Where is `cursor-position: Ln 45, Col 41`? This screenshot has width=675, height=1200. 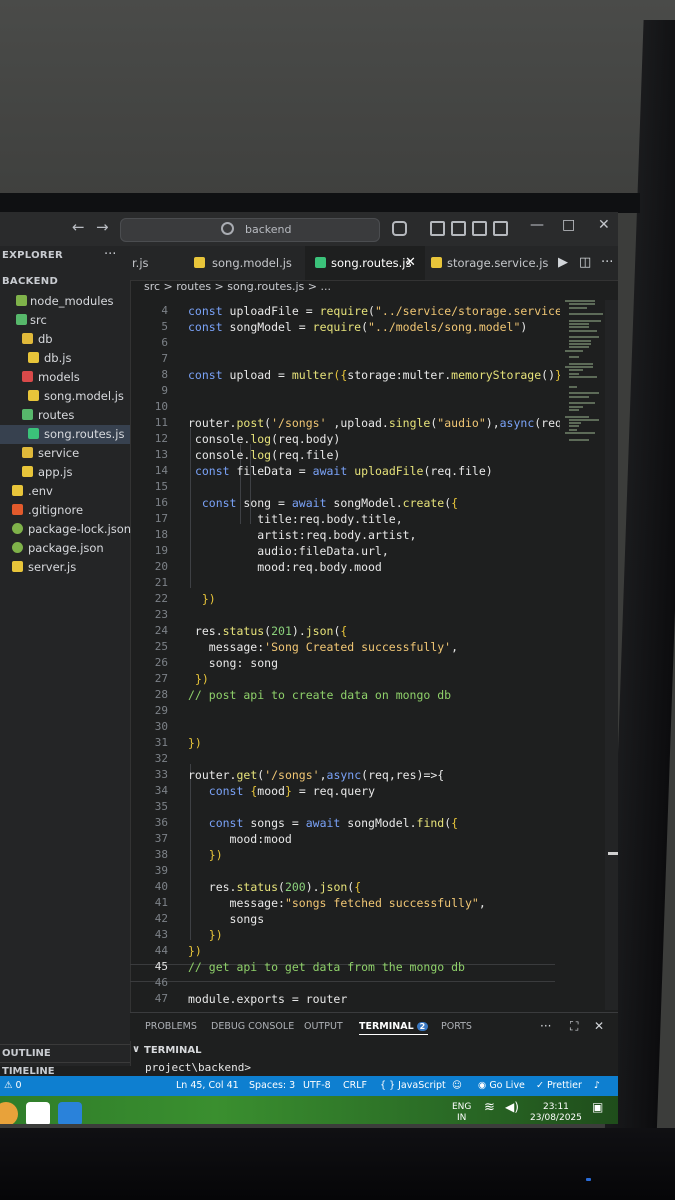 cursor-position: Ln 45, Col 41 is located at coordinates (207, 1085).